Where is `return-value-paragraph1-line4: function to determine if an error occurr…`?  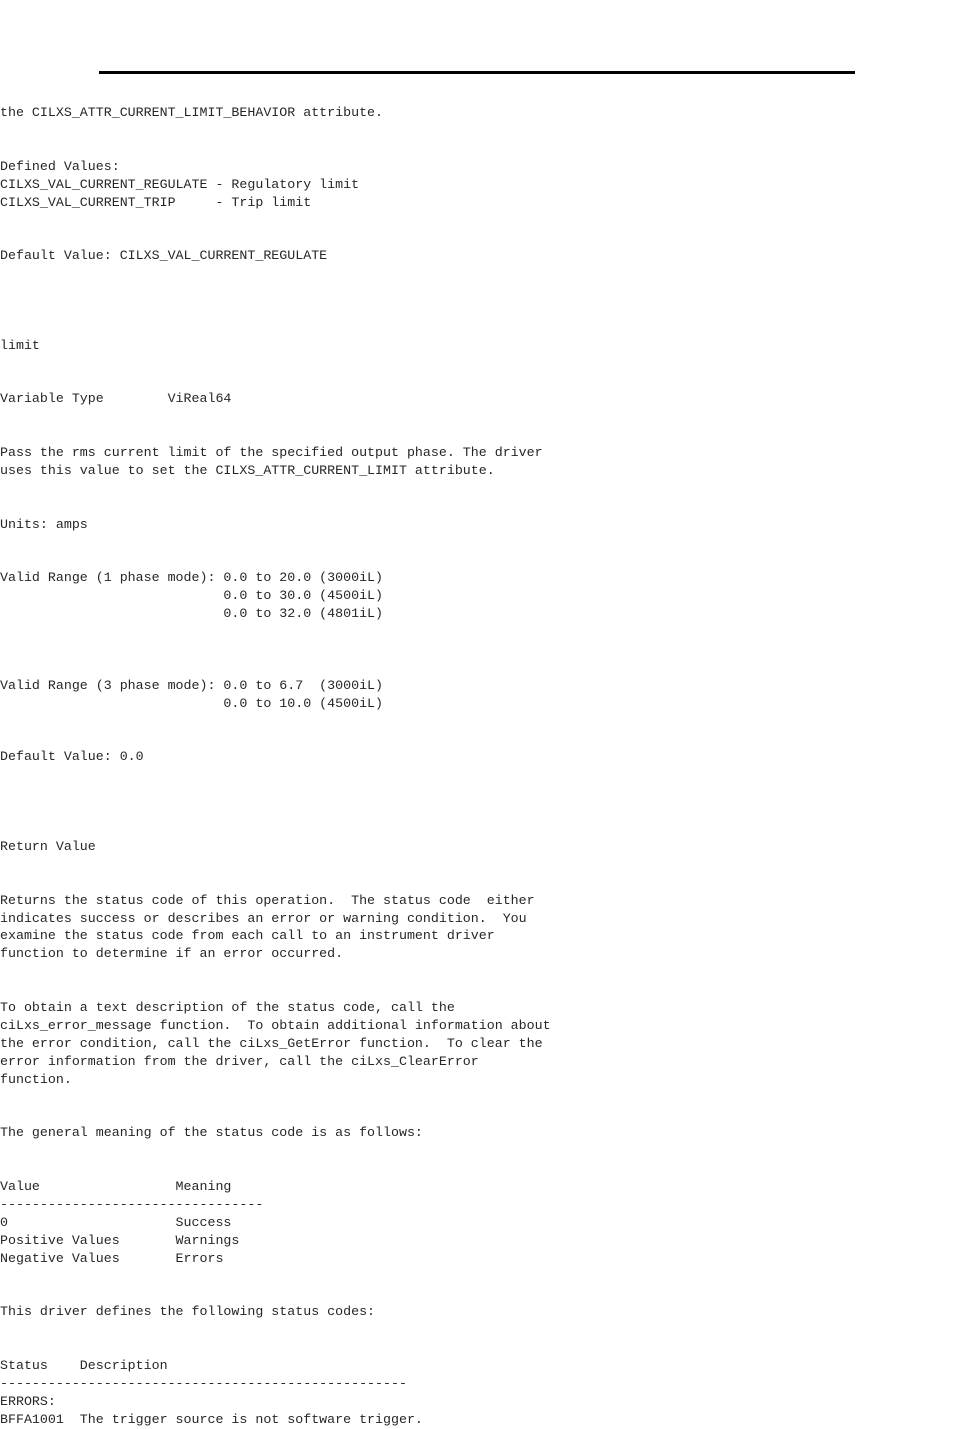 return-value-paragraph1-line4: function to determine if an error occurr… is located at coordinates (172, 954).